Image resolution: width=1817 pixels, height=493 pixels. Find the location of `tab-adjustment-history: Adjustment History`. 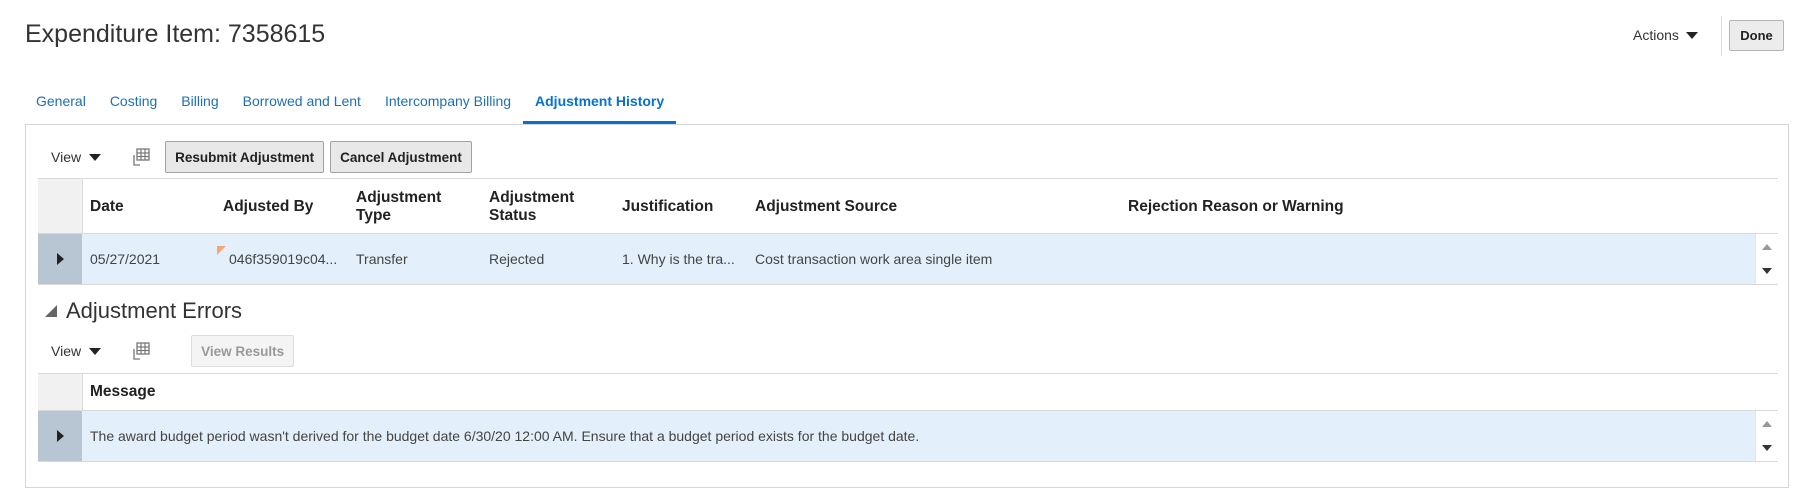

tab-adjustment-history: Adjustment History is located at coordinates (600, 106).